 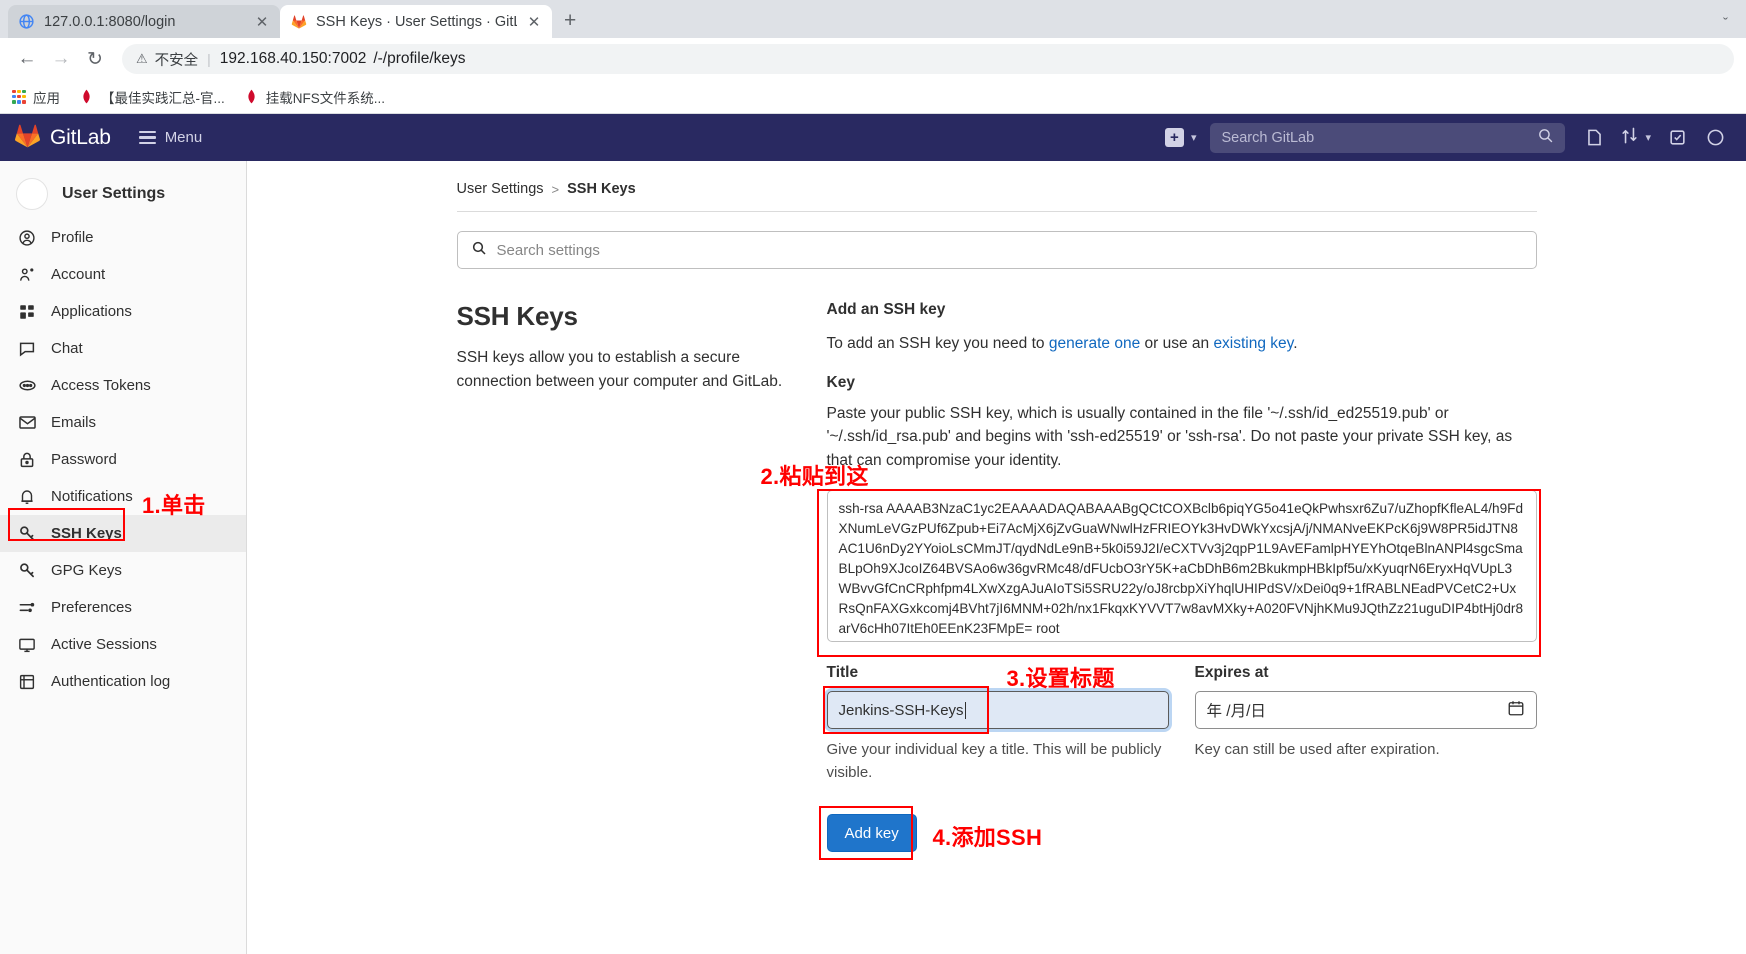 I want to click on merge-requests-dropdown: ▾, so click(x=1635, y=138).